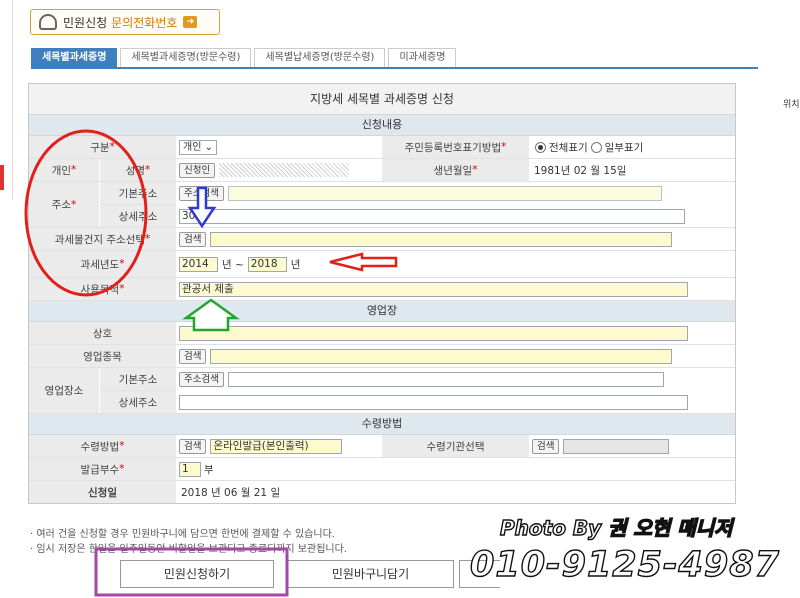 The image size is (800, 598). I want to click on blue-arrow-annotation, so click(202, 207).